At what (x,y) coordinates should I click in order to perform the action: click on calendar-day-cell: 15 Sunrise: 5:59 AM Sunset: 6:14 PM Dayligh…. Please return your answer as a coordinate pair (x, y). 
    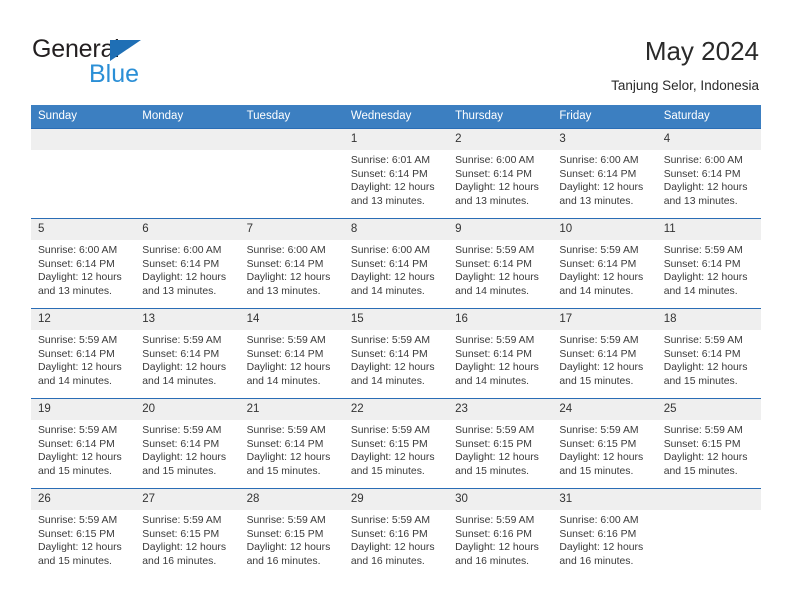
    Looking at the image, I should click on (396, 353).